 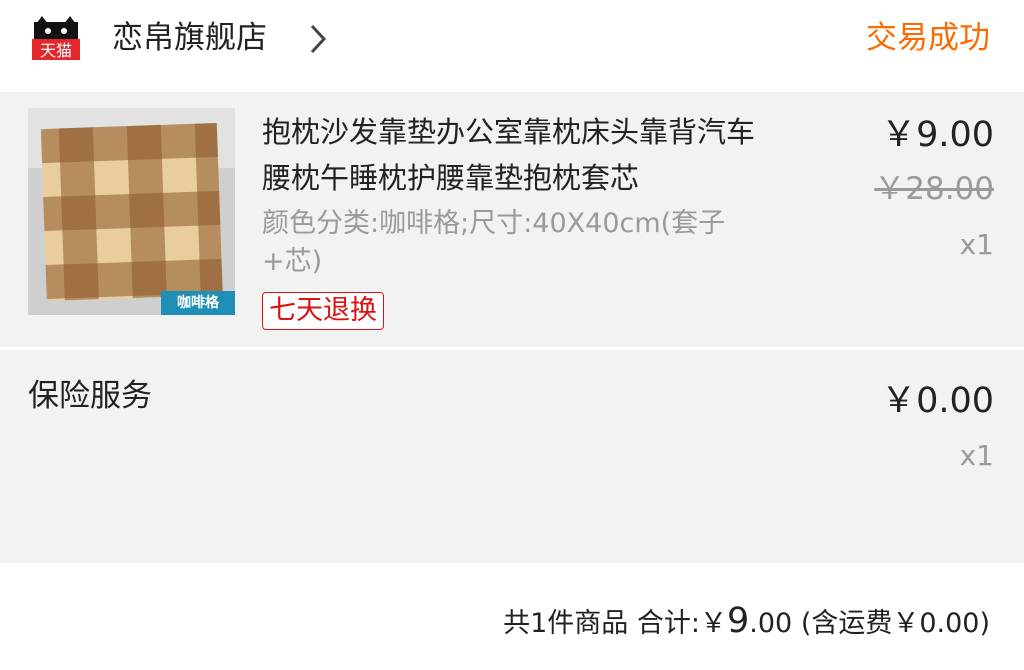 I want to click on pillow-image, so click(x=131, y=211).